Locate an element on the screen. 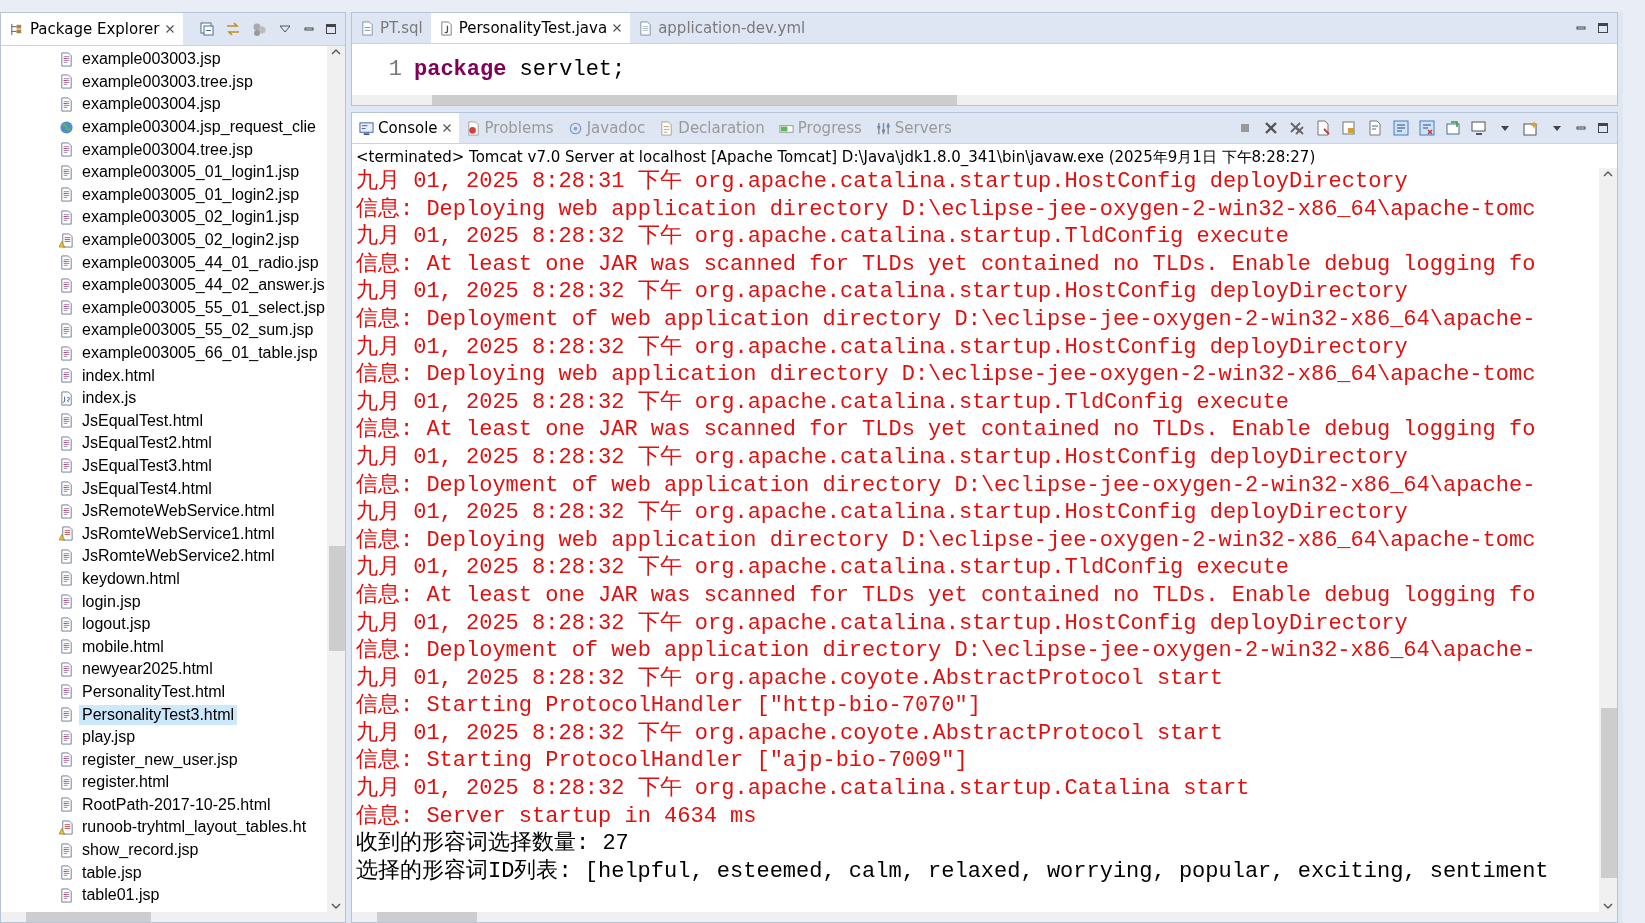 This screenshot has width=1645, height=923. file-tree-item: PersonalityTest.html is located at coordinates (154, 691).